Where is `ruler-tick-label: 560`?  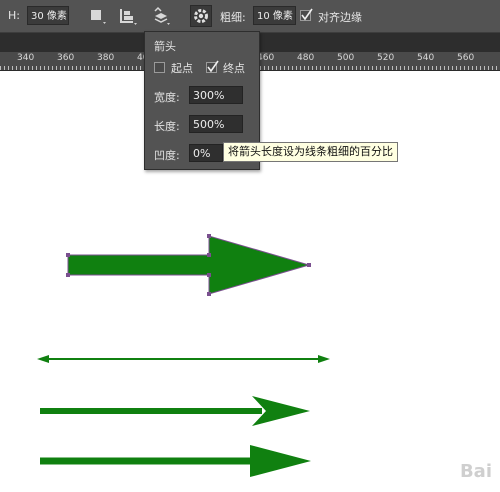 ruler-tick-label: 560 is located at coordinates (466, 58).